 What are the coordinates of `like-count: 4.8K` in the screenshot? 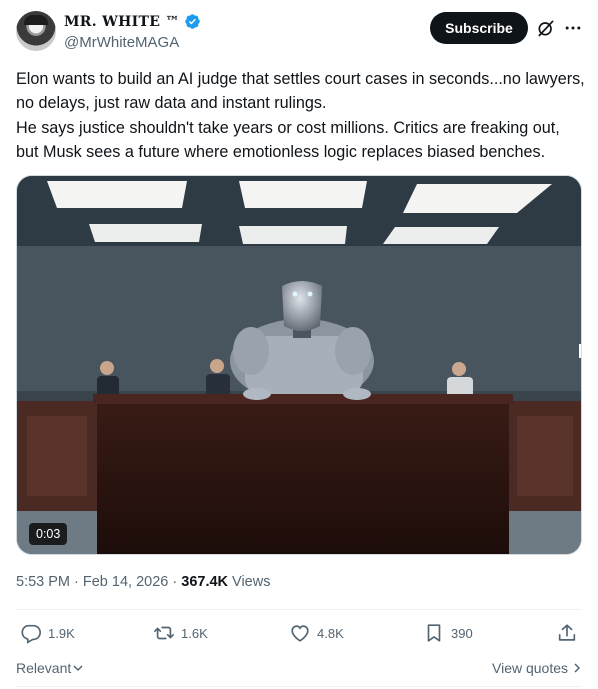 It's located at (330, 633).